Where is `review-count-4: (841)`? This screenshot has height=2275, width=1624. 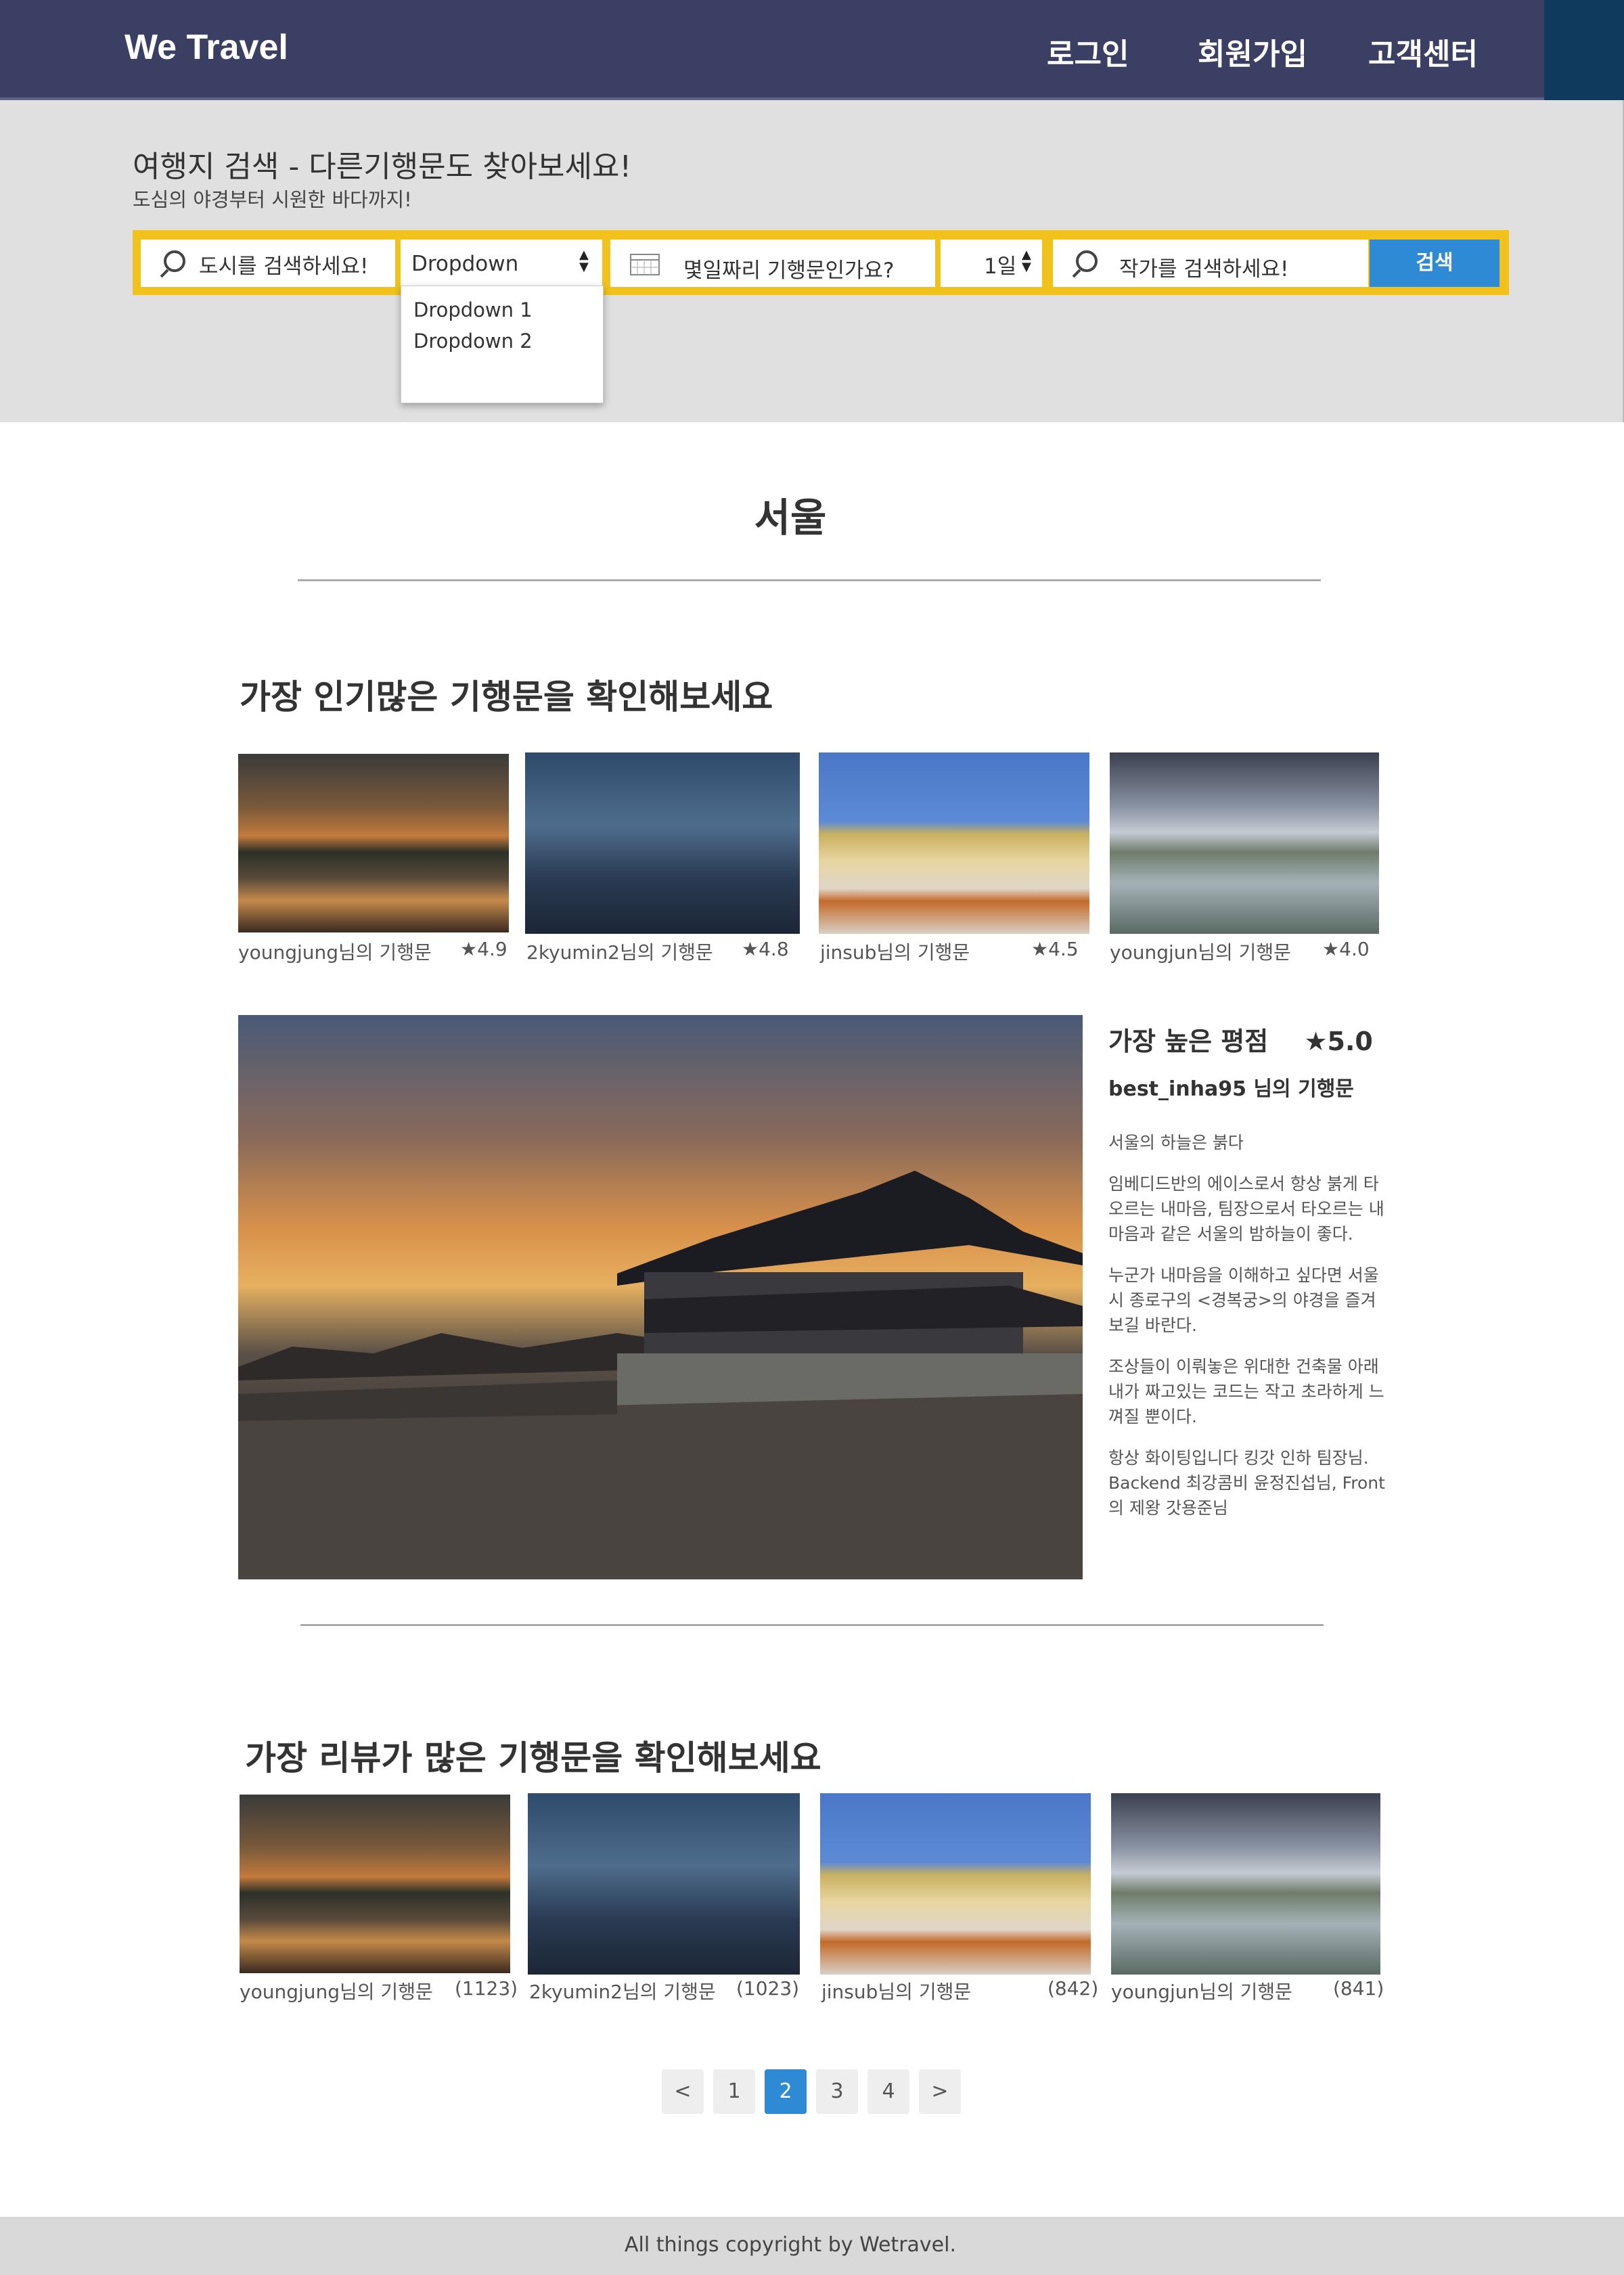 review-count-4: (841) is located at coordinates (1358, 1988).